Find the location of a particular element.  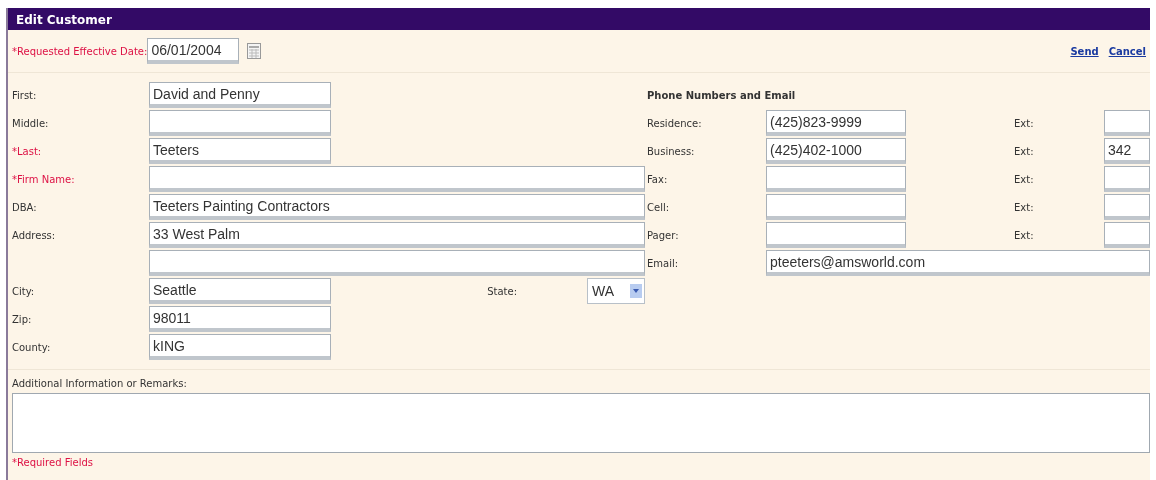

field-label: First: is located at coordinates (24, 95).